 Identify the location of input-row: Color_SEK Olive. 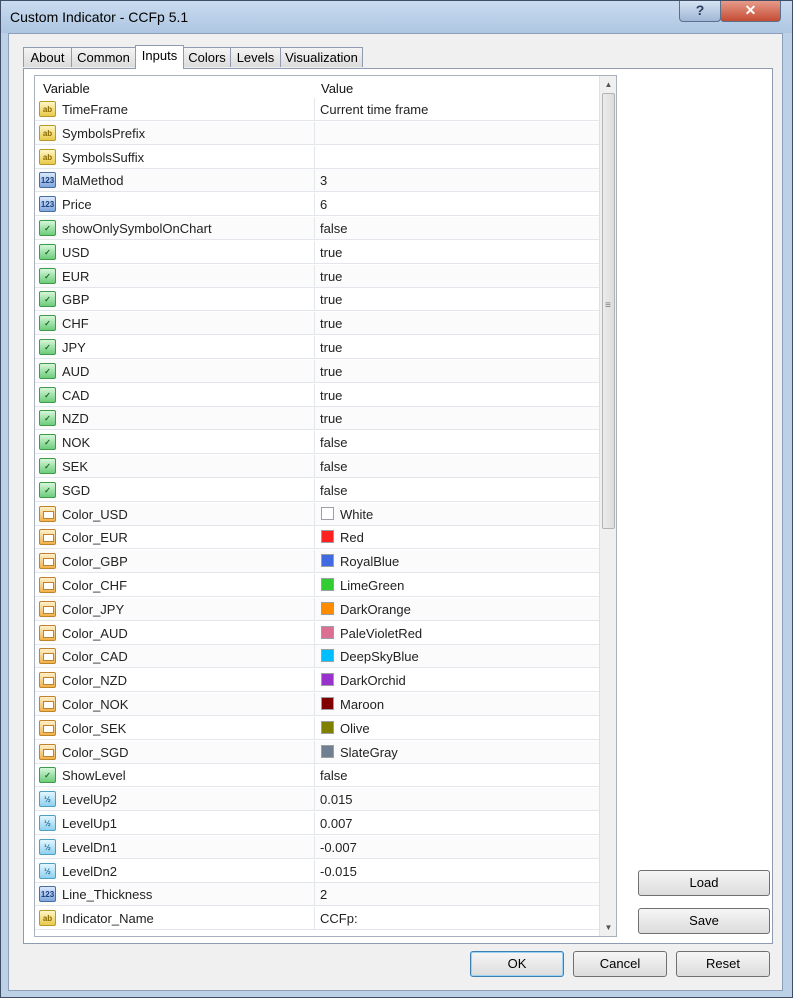
(317, 728).